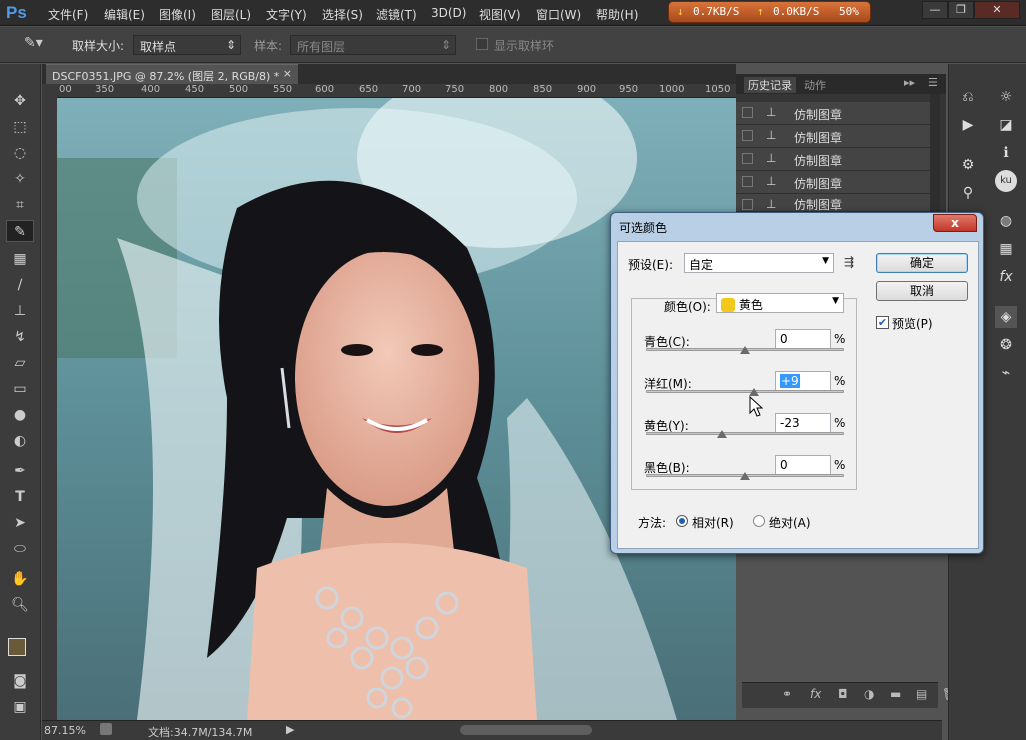 This screenshot has height=740, width=1026. I want to click on menu-help: 帮助(H), so click(617, 14).